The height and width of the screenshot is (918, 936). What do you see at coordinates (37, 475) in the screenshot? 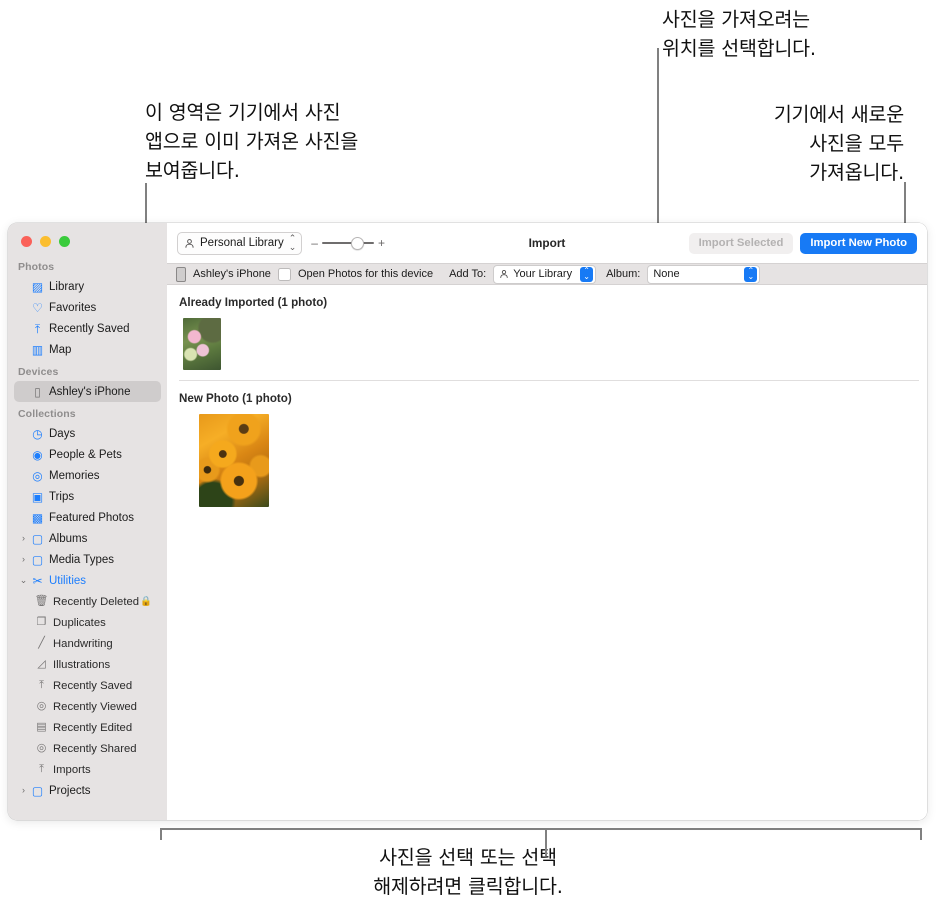
I see `memories-icon: ◎` at bounding box center [37, 475].